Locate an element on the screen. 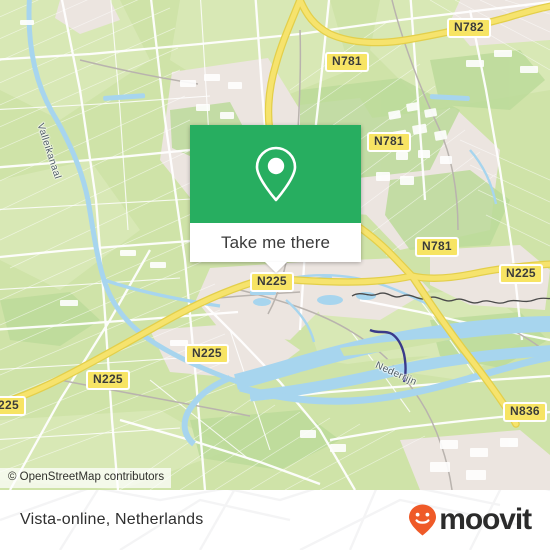 The width and height of the screenshot is (550, 550). moovit-pin-icon is located at coordinates (423, 520).